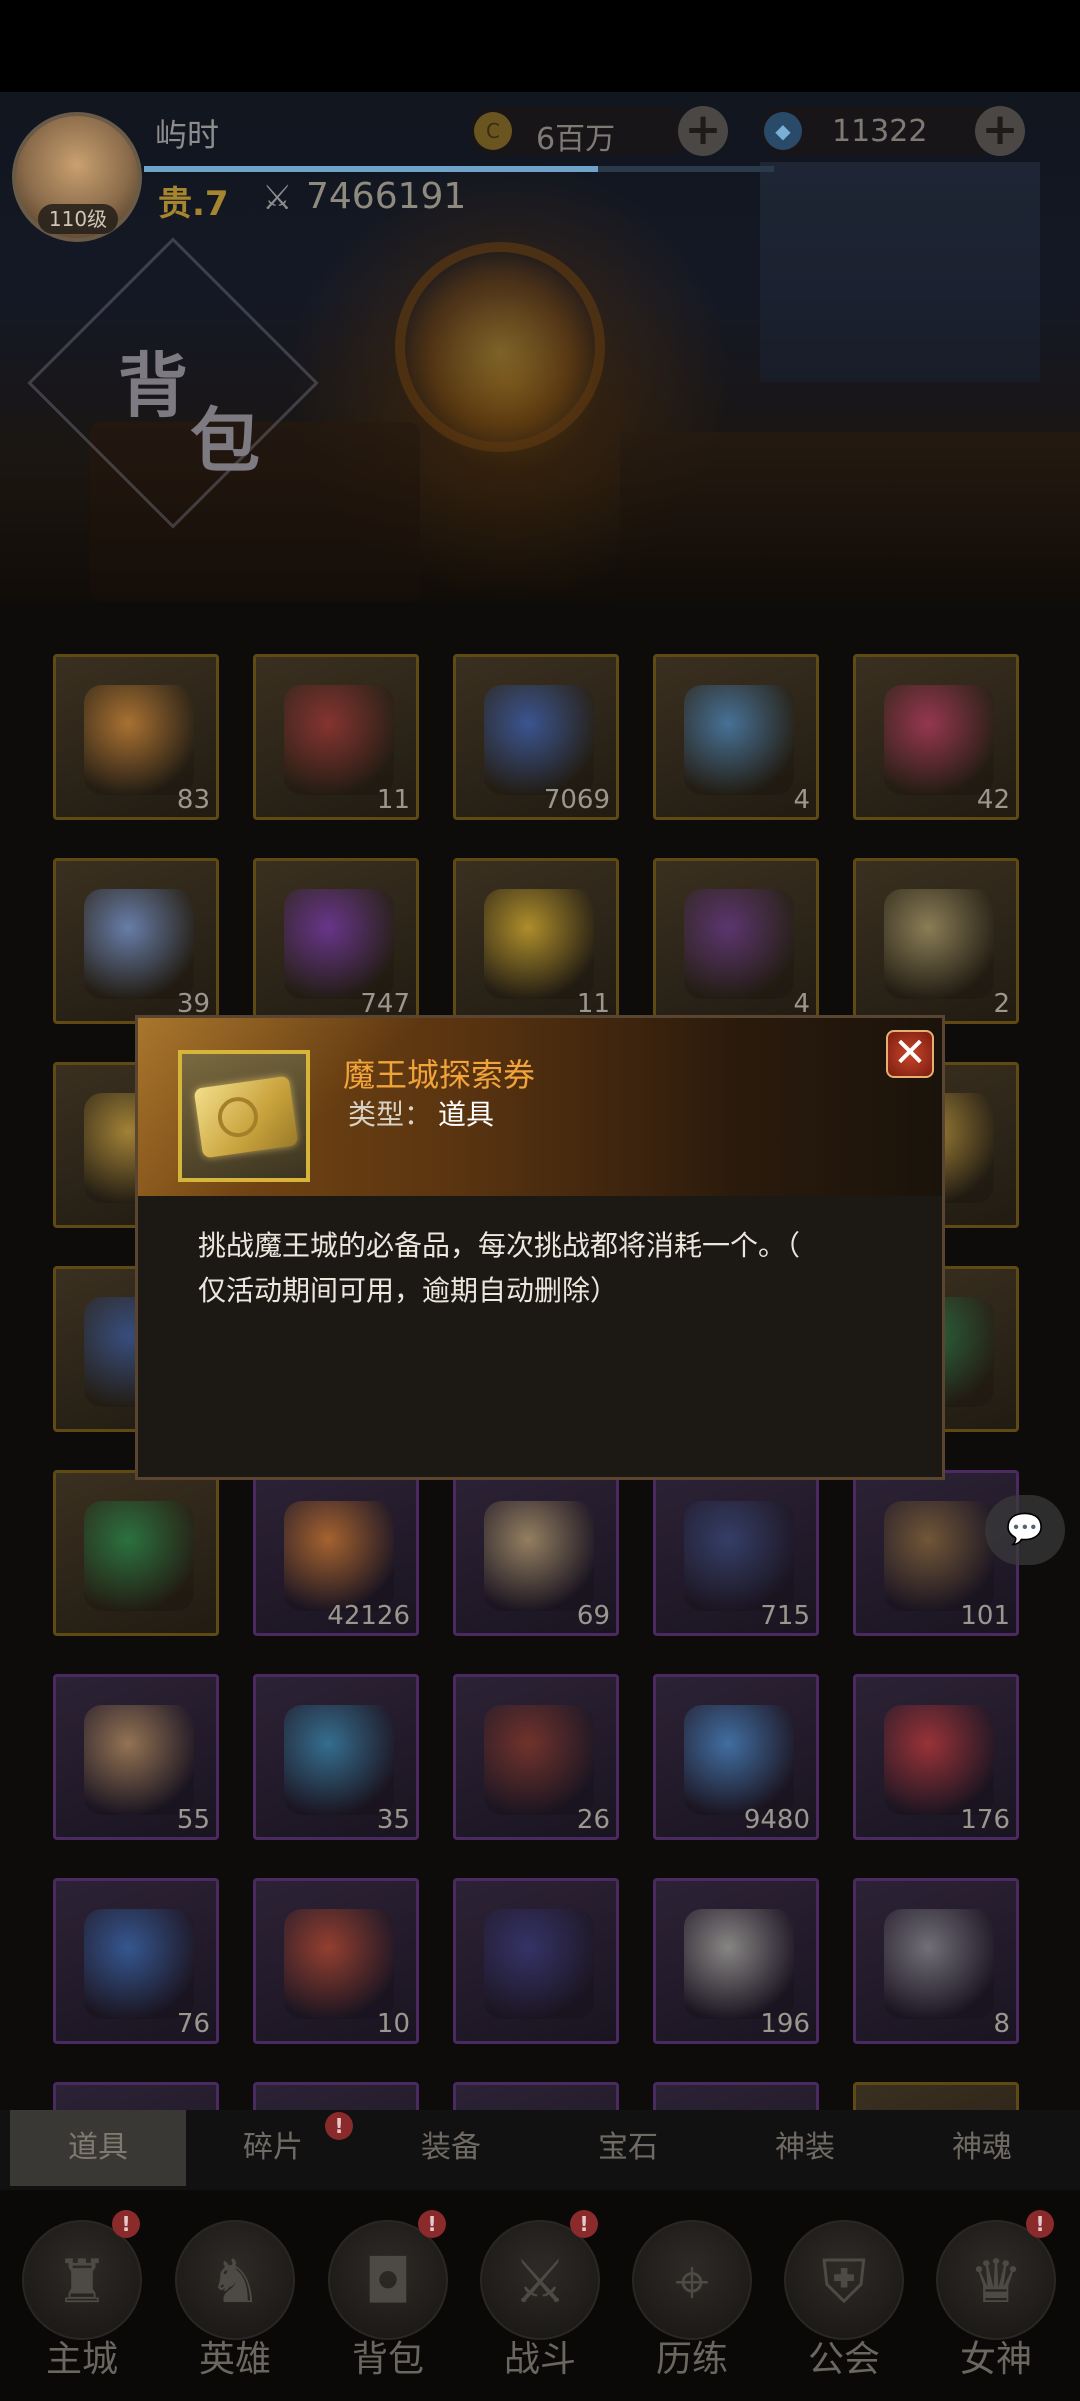 Image resolution: width=1080 pixels, height=2401 pixels. What do you see at coordinates (993, 800) in the screenshot?
I see `item-count: 42` at bounding box center [993, 800].